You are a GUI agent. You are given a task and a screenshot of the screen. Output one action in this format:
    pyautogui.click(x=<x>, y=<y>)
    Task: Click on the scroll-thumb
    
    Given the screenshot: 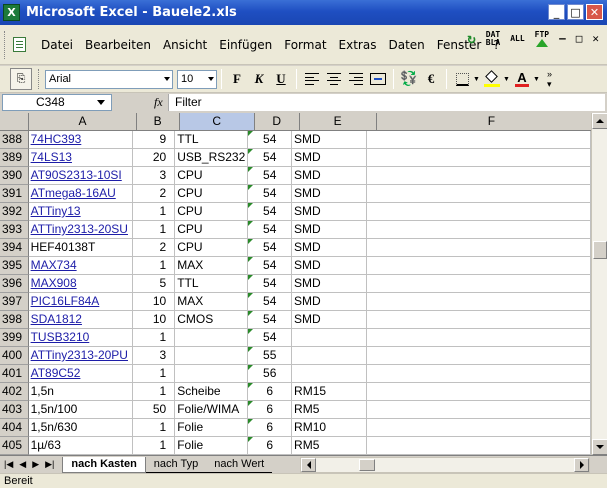 What is the action you would take?
    pyautogui.click(x=600, y=250)
    